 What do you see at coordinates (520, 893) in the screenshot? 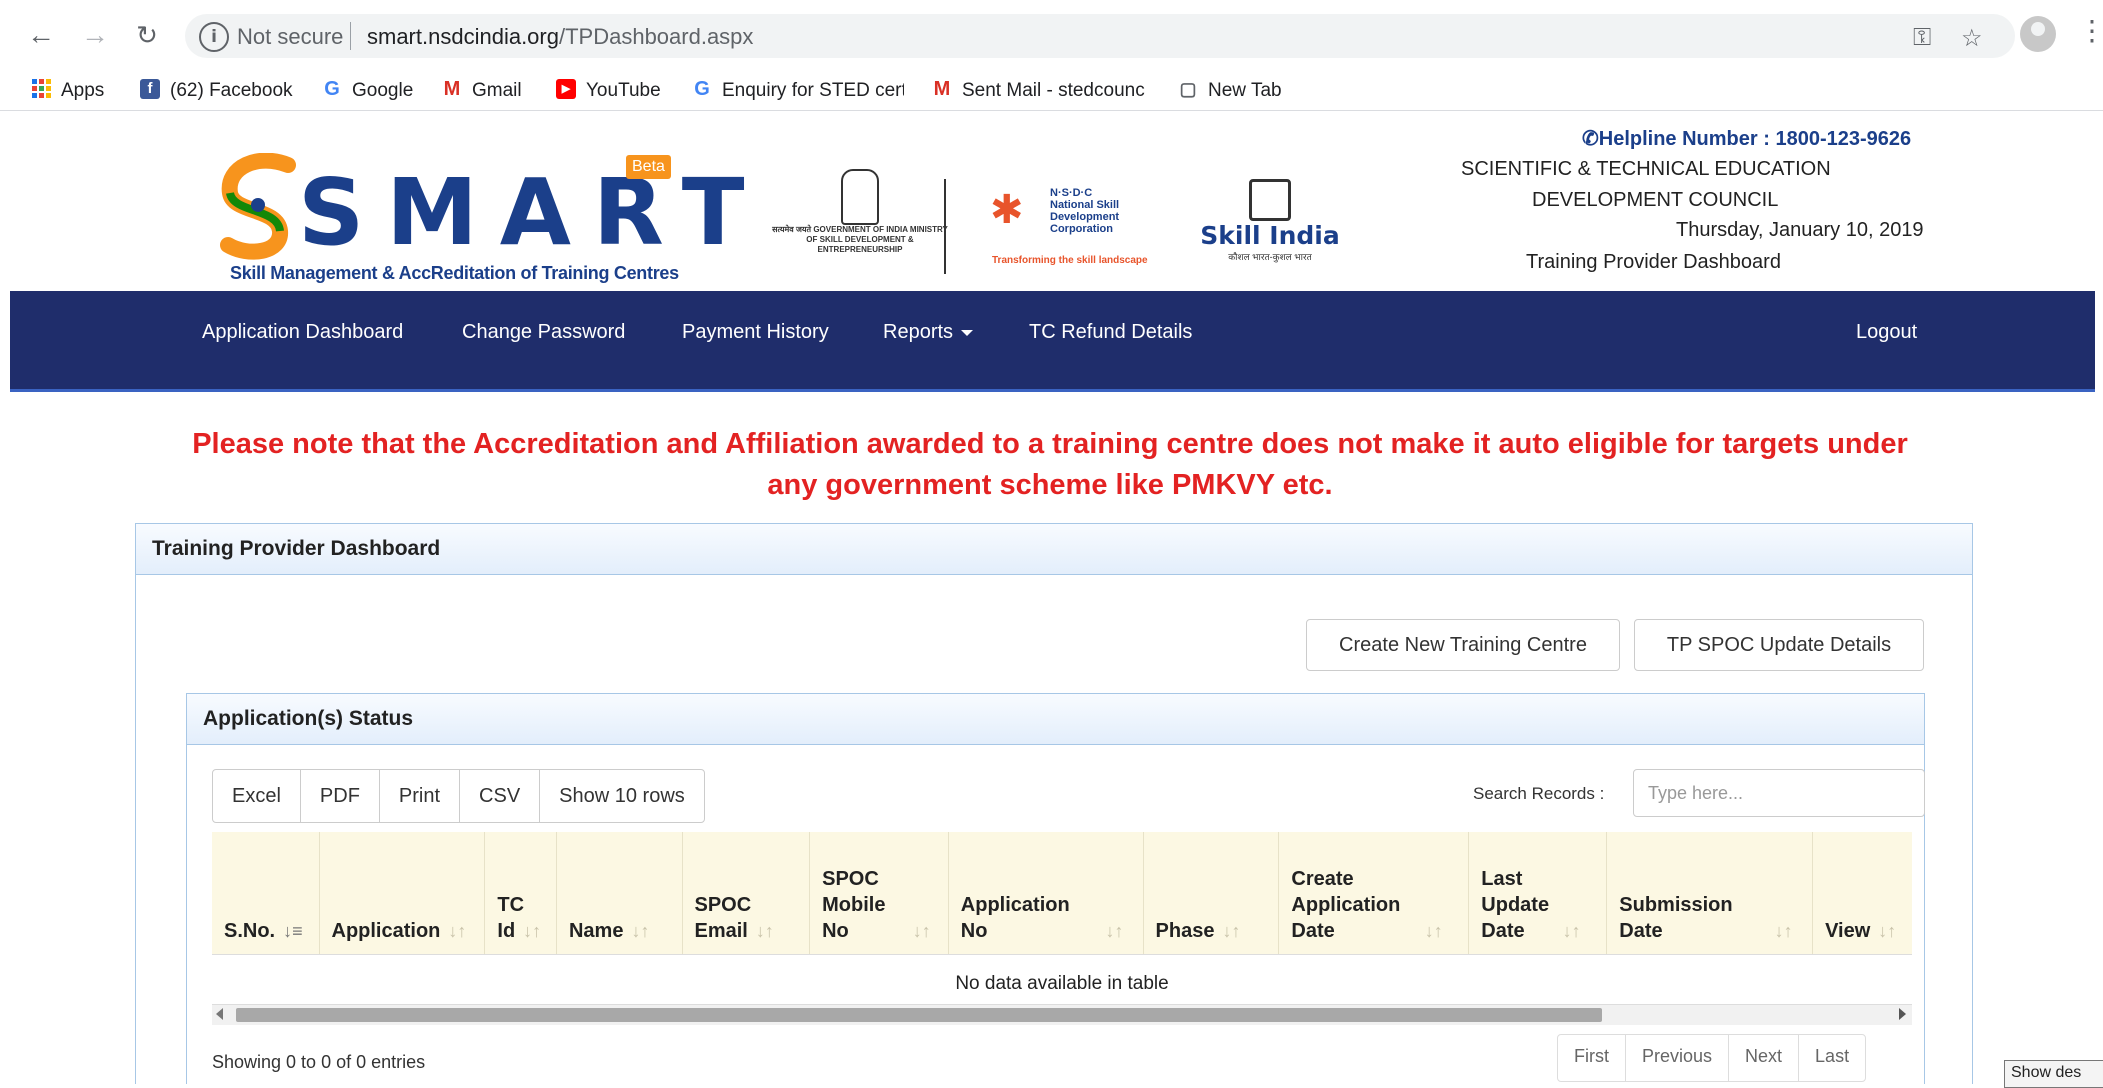
I see `column-header-tc-id: TC Id ↓↑` at bounding box center [520, 893].